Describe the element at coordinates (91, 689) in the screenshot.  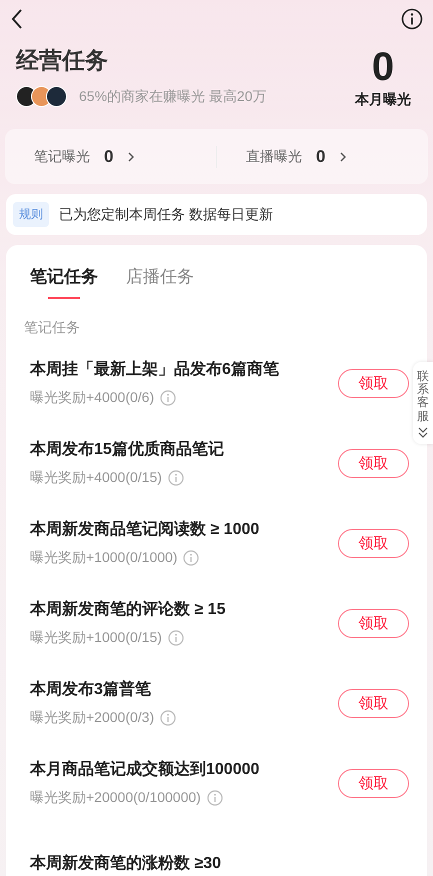
I see `task-title: 本周发布3篇普笔` at that location.